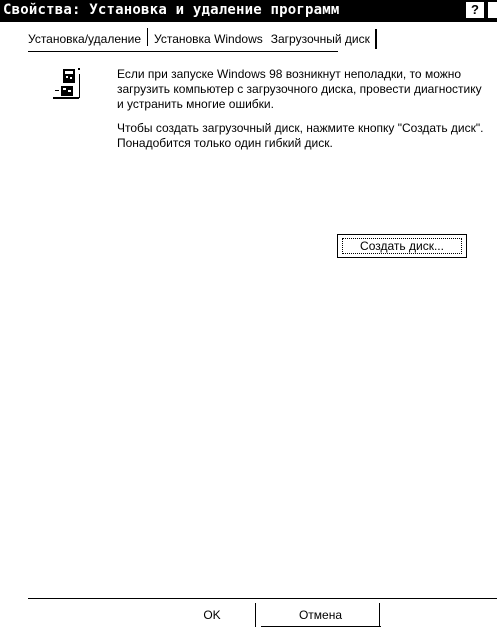 Image resolution: width=497 pixels, height=631 pixels. I want to click on help-button: ?, so click(475, 10).